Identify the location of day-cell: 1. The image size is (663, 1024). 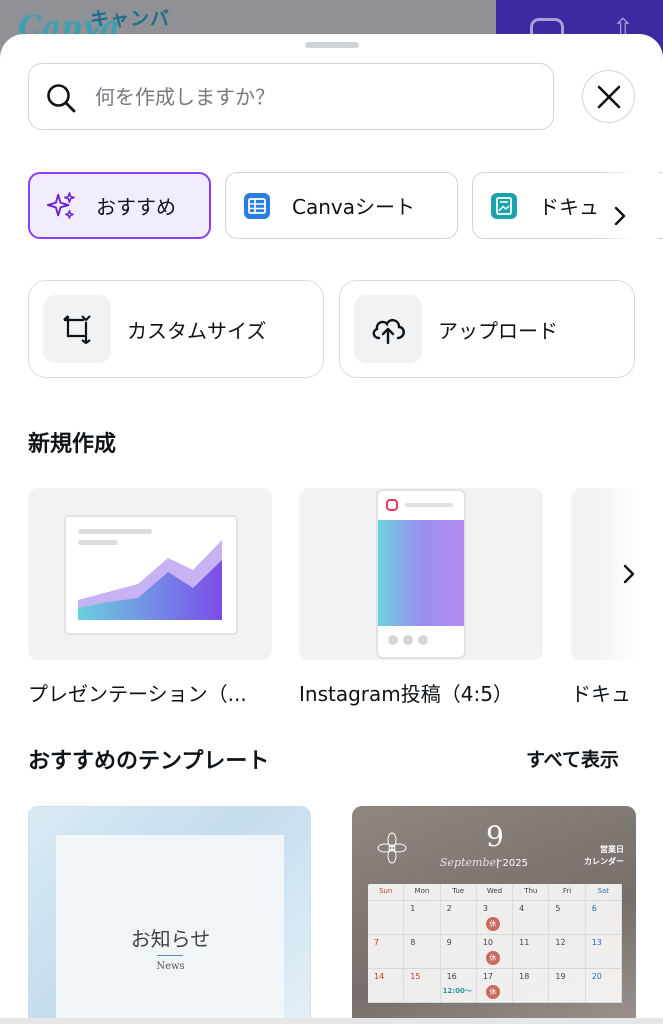
(422, 917).